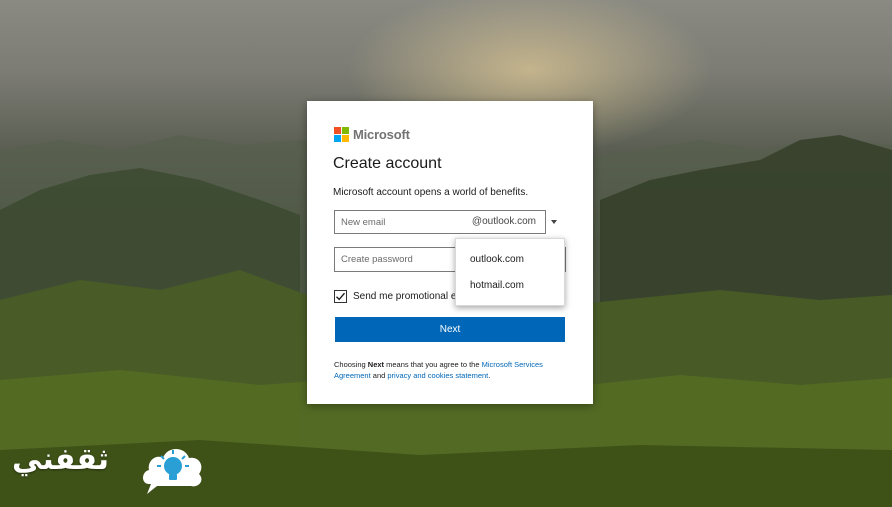 The width and height of the screenshot is (892, 507). Describe the element at coordinates (61, 459) in the screenshot. I see `watermark-text: ثقفني` at that location.